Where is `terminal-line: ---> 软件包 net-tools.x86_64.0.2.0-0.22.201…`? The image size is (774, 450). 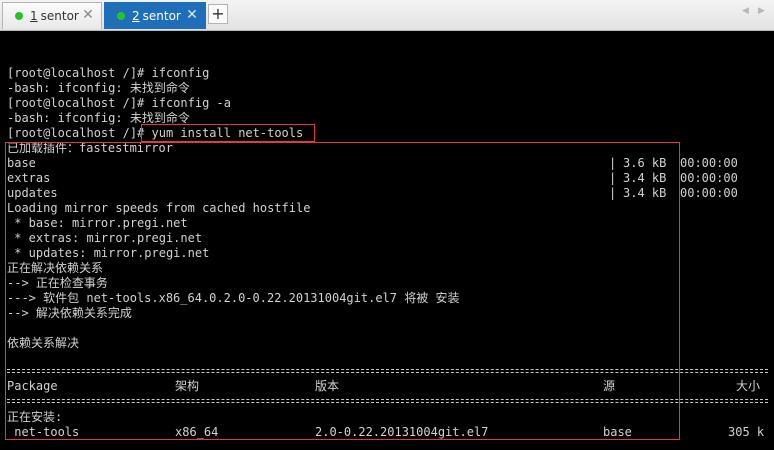
terminal-line: ---> 软件包 net-tools.x86_64.0.2.0-0.22.201… is located at coordinates (233, 298).